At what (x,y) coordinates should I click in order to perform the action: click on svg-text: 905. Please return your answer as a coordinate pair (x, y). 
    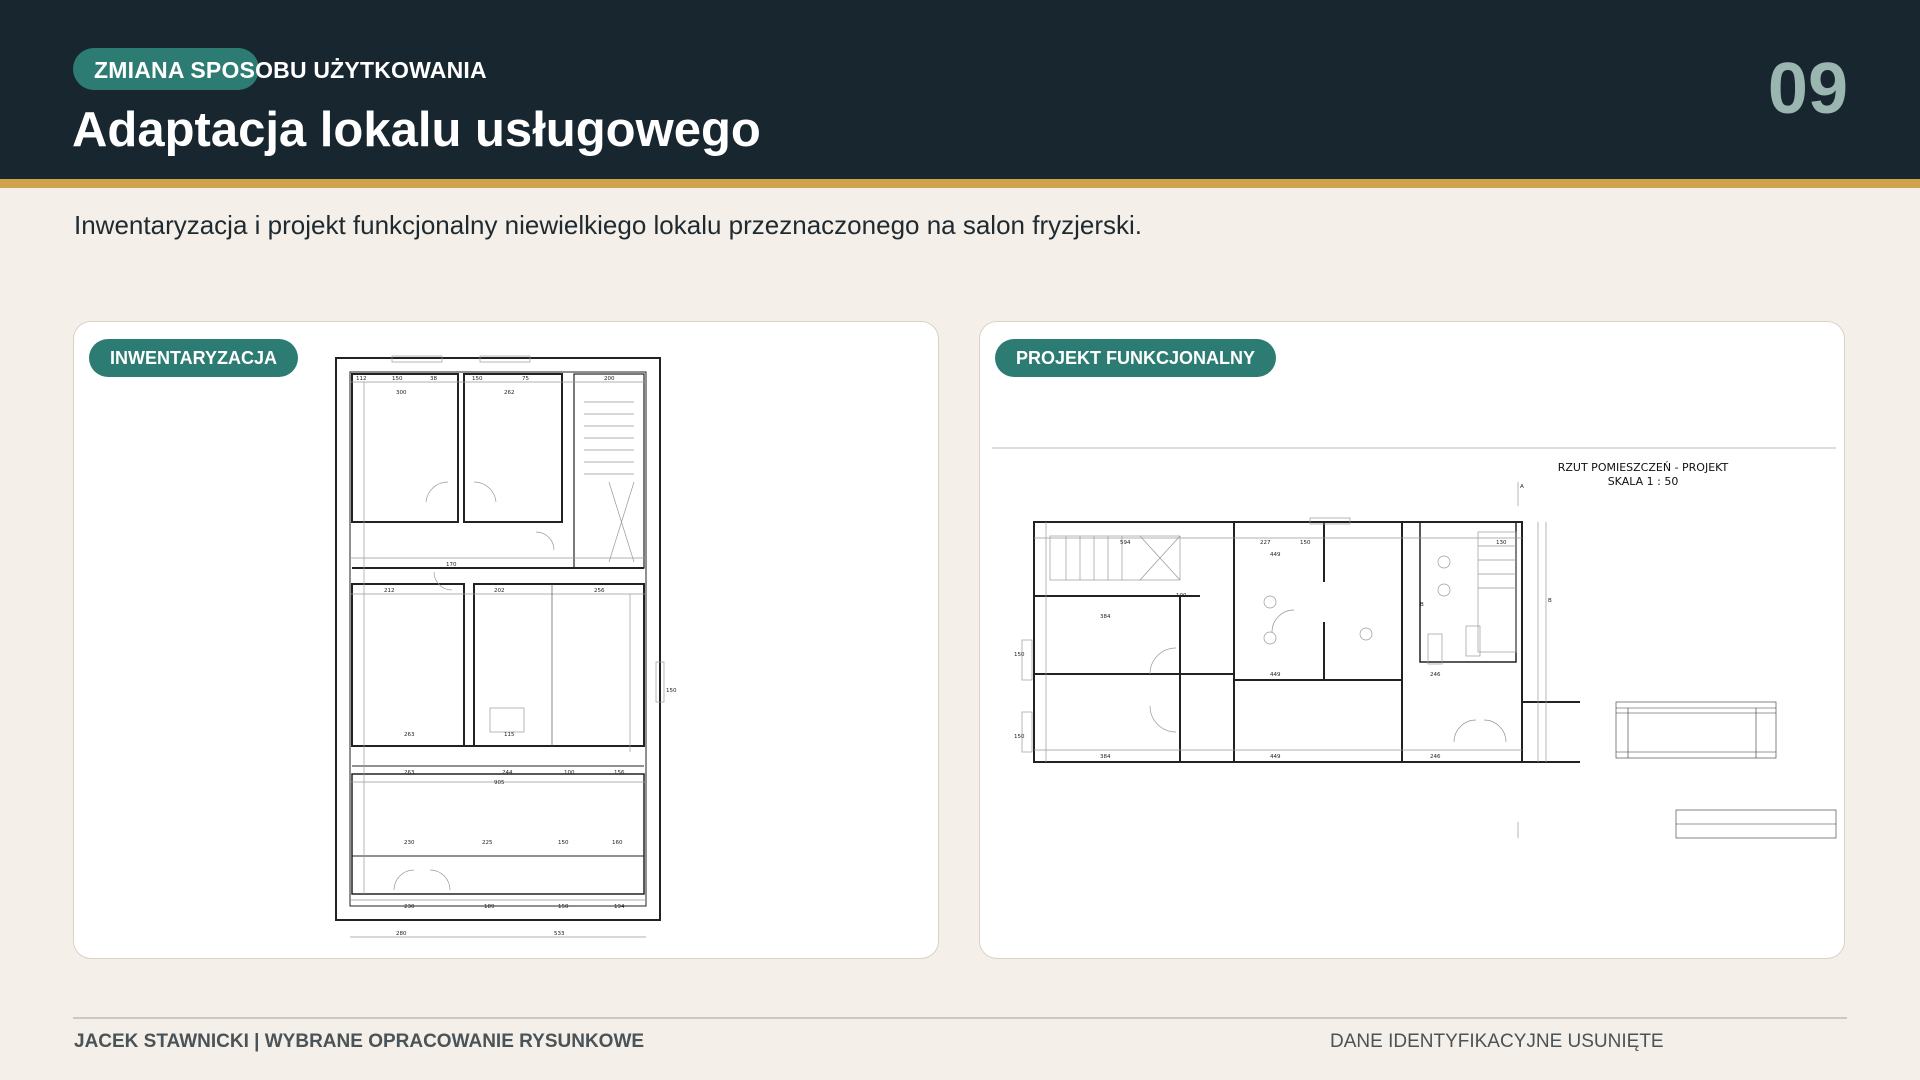
    Looking at the image, I should click on (499, 783).